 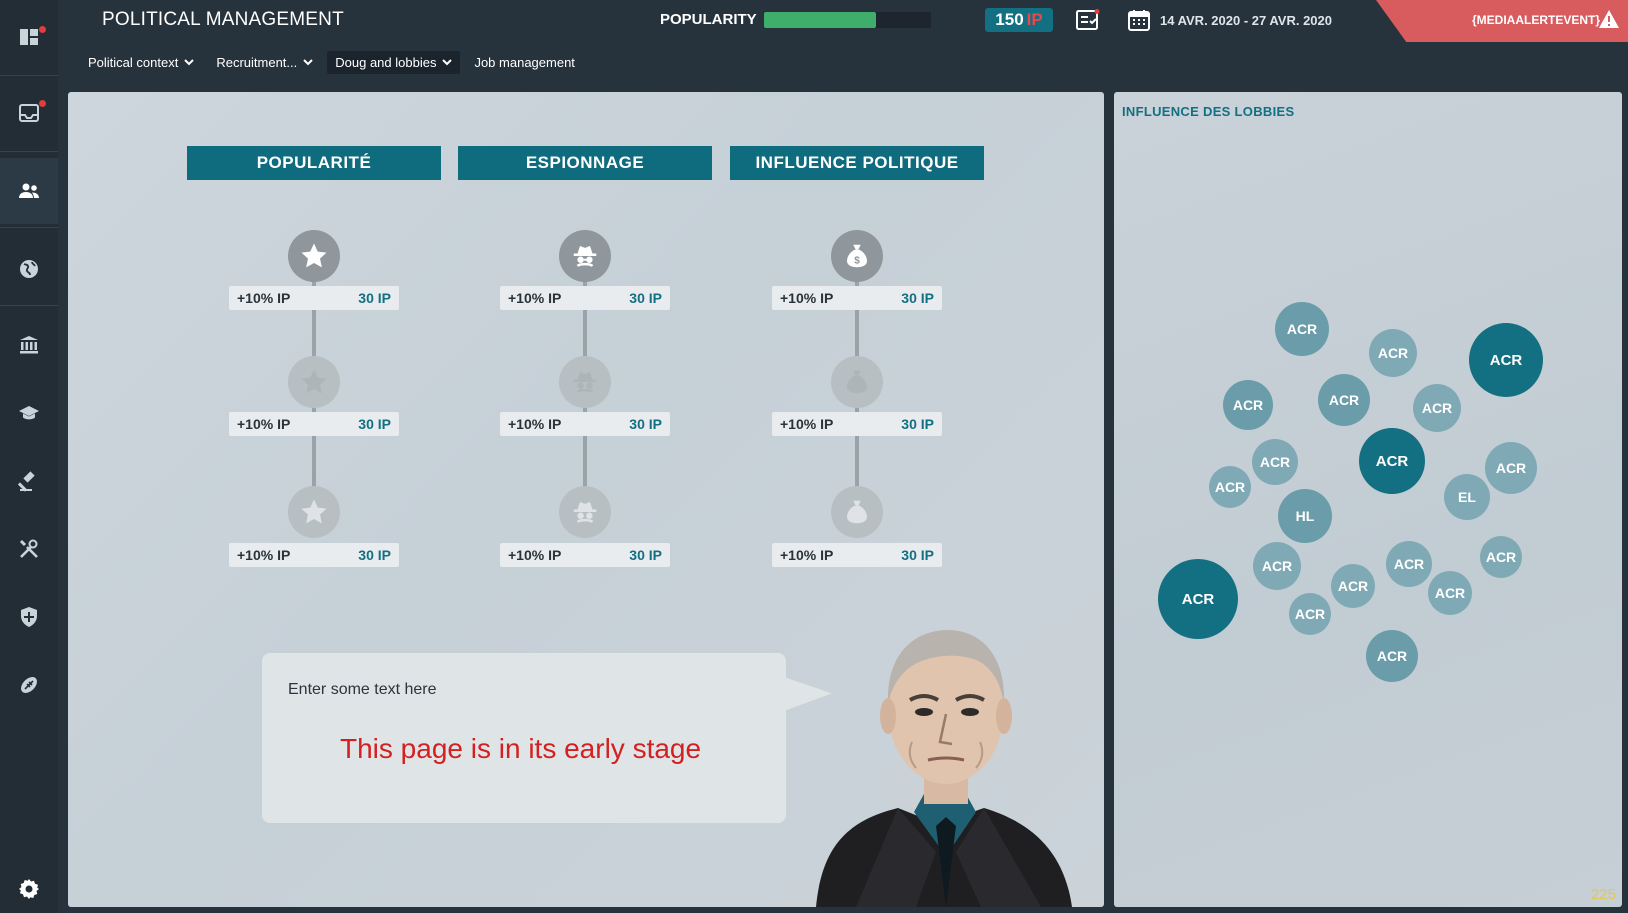 I want to click on inbox-button, so click(x=29, y=113).